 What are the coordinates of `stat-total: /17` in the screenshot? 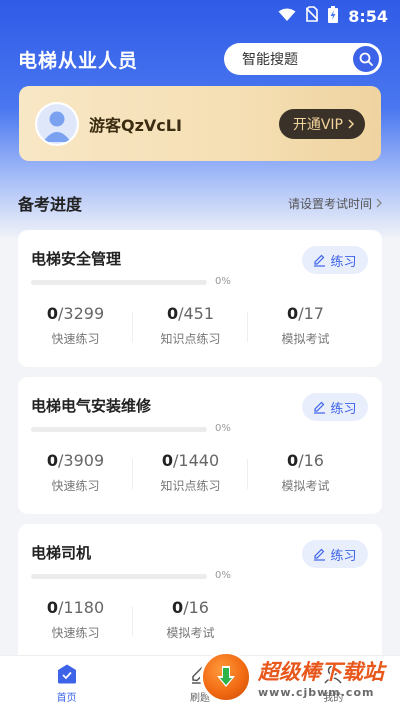 It's located at (311, 313).